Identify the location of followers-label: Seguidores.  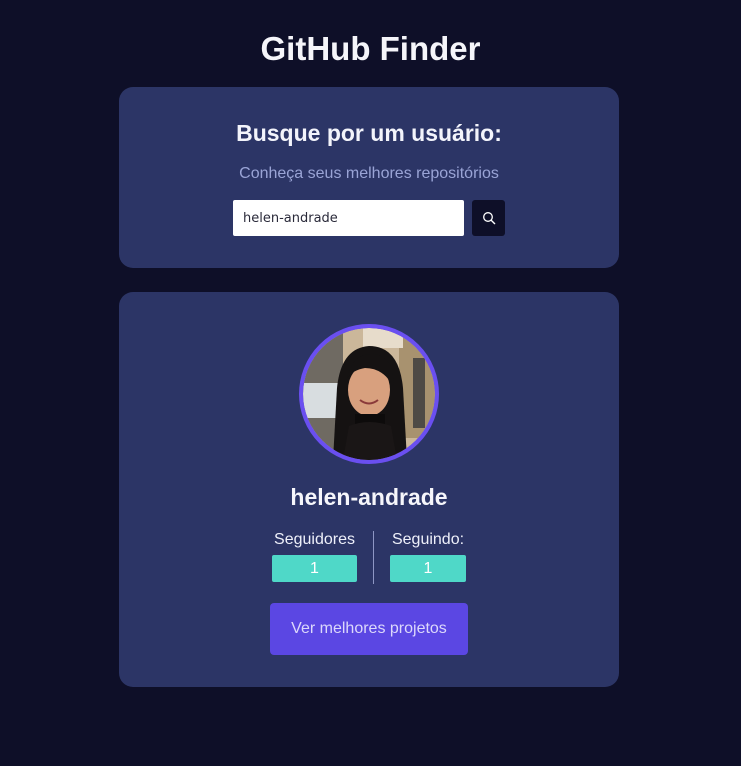
(314, 539).